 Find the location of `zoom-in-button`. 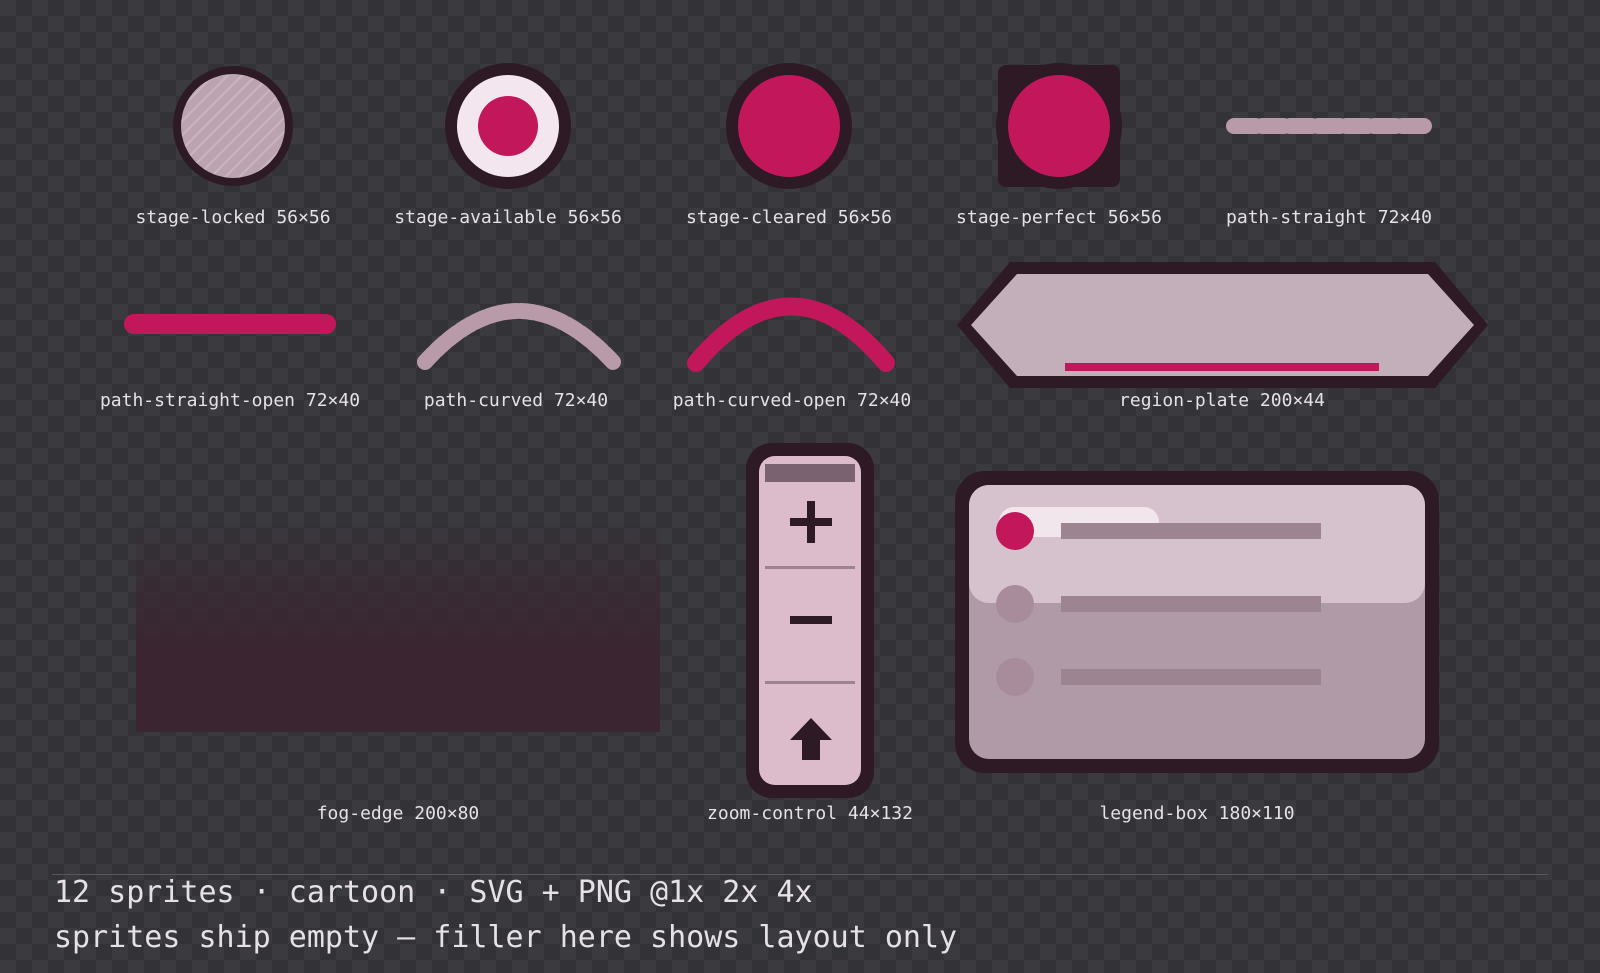

zoom-in-button is located at coordinates (810, 524).